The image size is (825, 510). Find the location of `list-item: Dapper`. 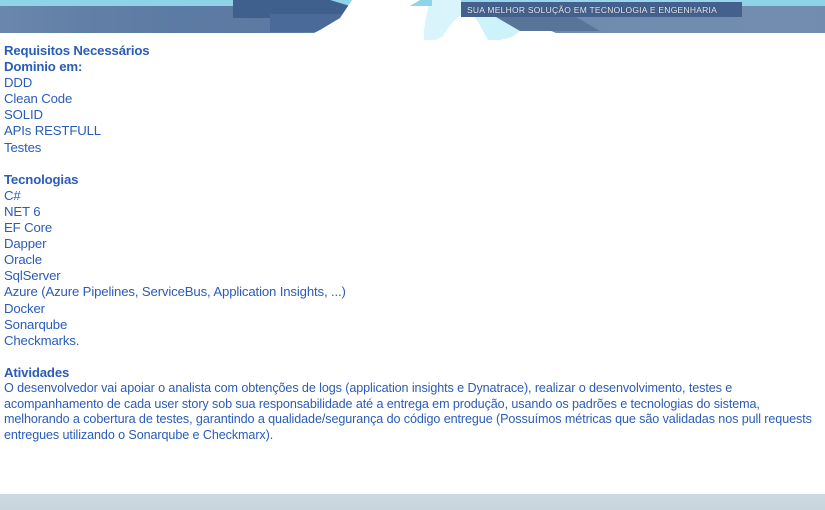

list-item: Dapper is located at coordinates (25, 244).